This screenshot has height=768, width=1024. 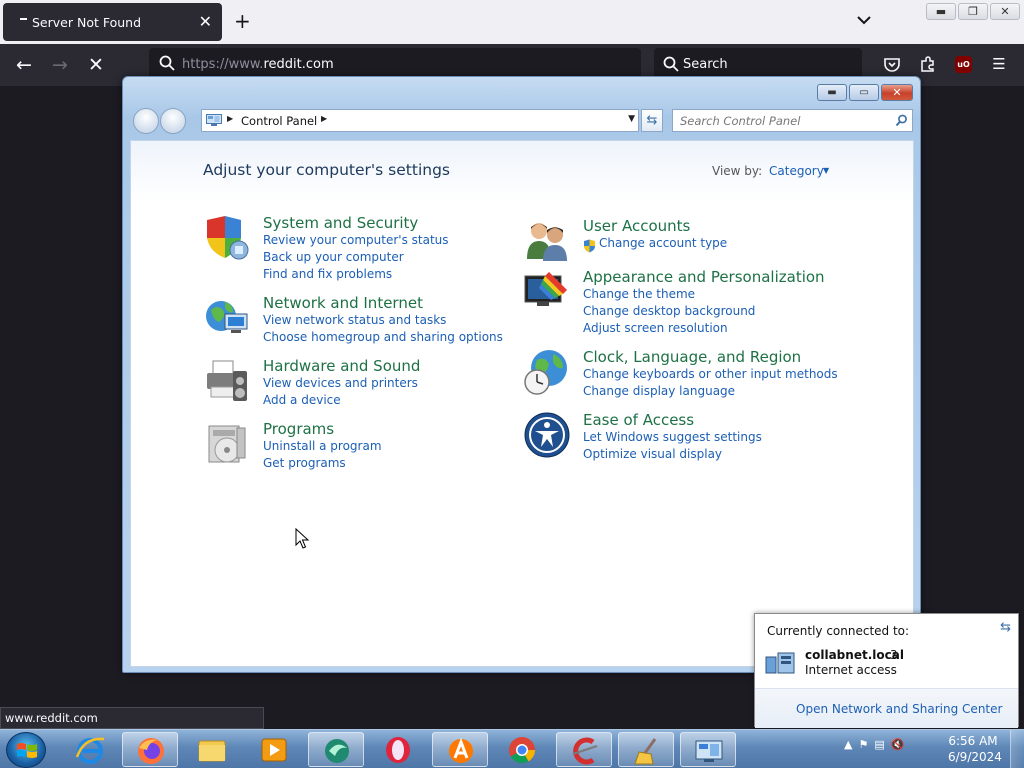 What do you see at coordinates (274, 749) in the screenshot?
I see `media-player-icon` at bounding box center [274, 749].